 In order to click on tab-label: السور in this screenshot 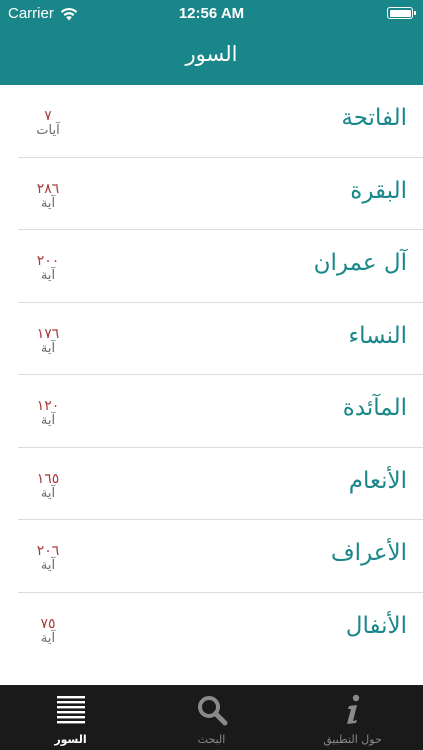, I will do `click(70, 739)`.